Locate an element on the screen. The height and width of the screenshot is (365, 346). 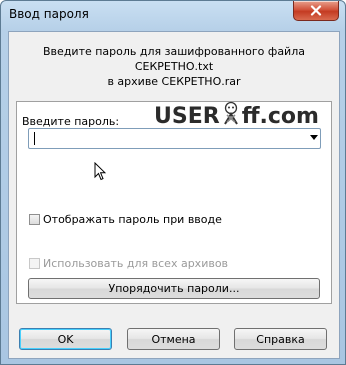
password-label: Введите пароль: is located at coordinates (71, 121).